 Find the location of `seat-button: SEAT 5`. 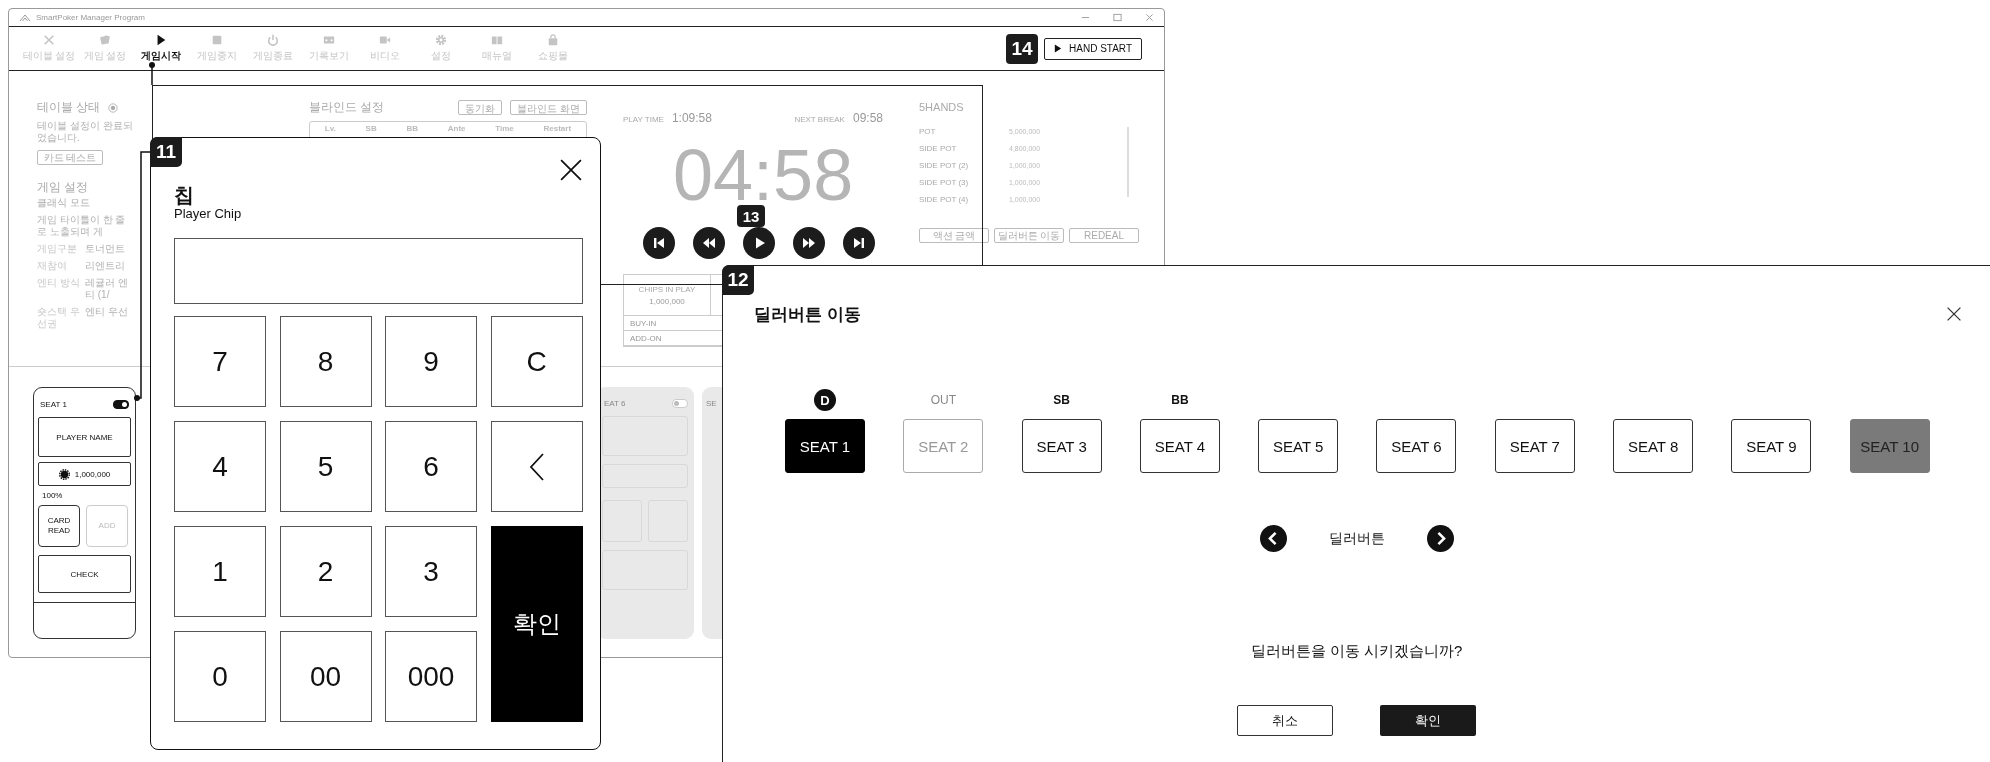

seat-button: SEAT 5 is located at coordinates (1298, 446).